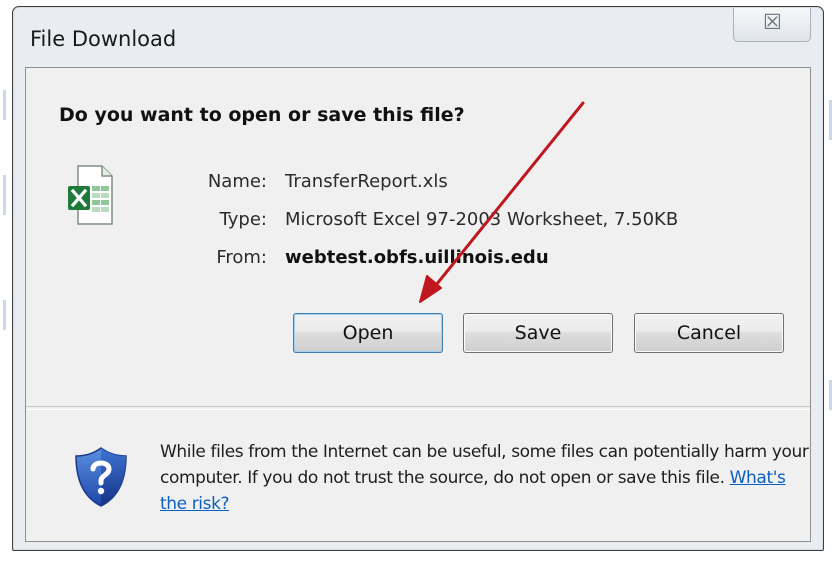  Describe the element at coordinates (241, 257) in the screenshot. I see `from-label: From:` at that location.